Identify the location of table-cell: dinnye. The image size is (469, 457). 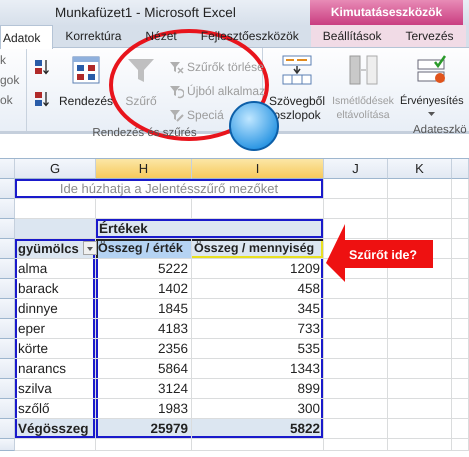
(55, 309).